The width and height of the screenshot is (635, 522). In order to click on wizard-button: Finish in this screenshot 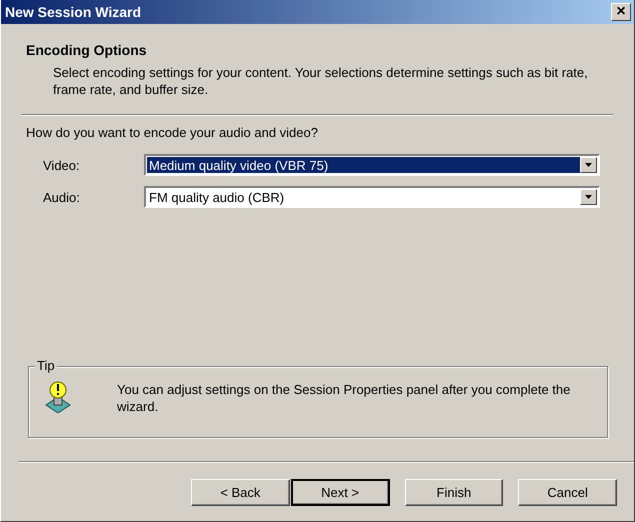, I will do `click(454, 492)`.